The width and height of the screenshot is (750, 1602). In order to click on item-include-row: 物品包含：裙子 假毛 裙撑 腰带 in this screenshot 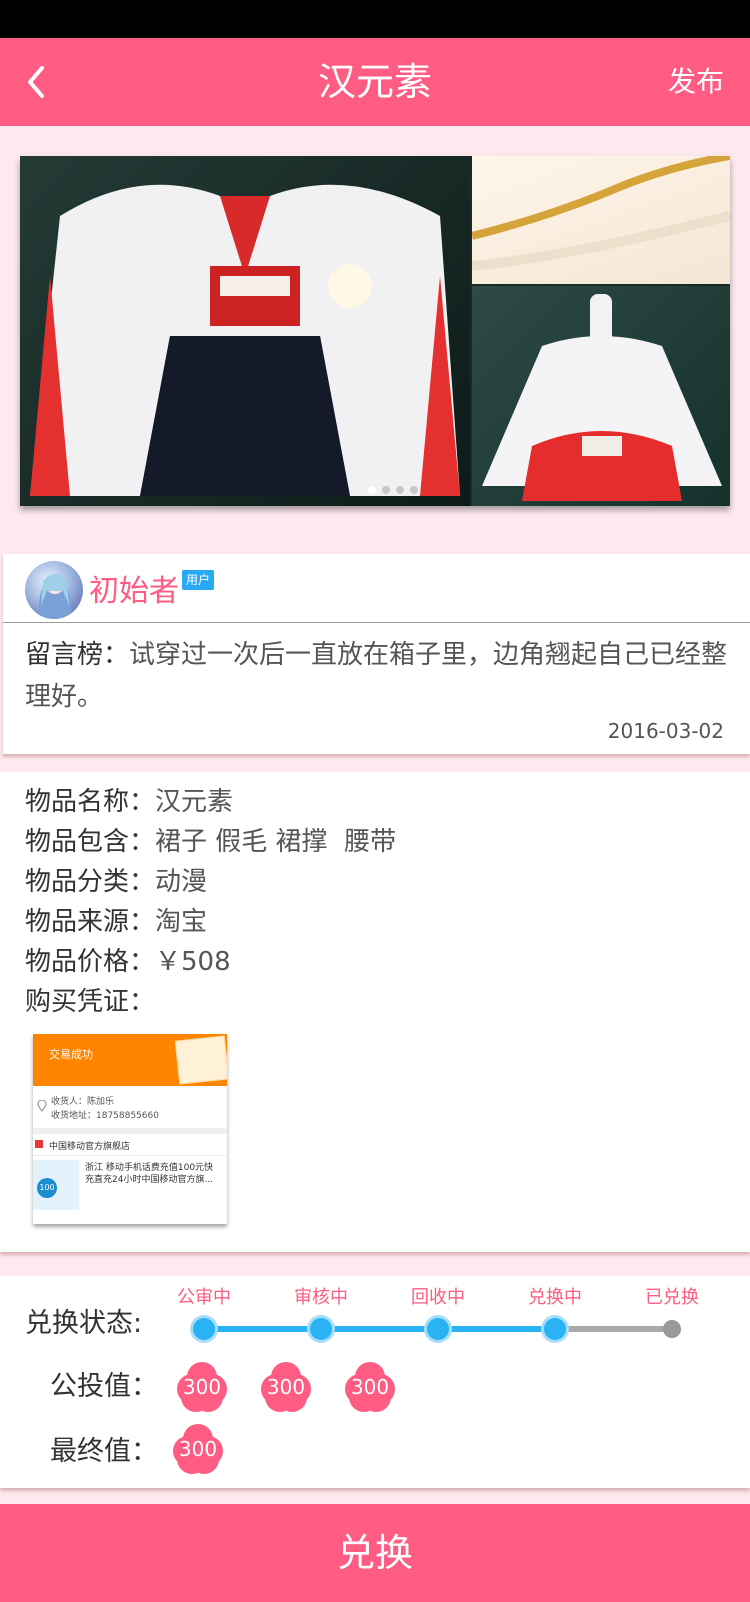, I will do `click(210, 842)`.